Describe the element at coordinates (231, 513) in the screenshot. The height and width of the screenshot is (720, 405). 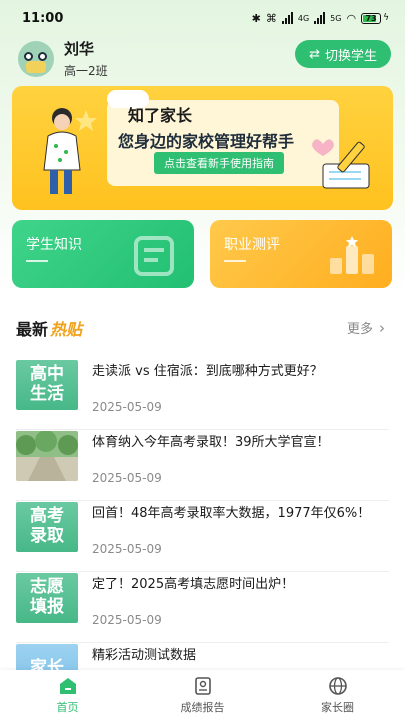
I see `news-title: 回首！48年高考录取率大数据，1977年仅6%！` at that location.